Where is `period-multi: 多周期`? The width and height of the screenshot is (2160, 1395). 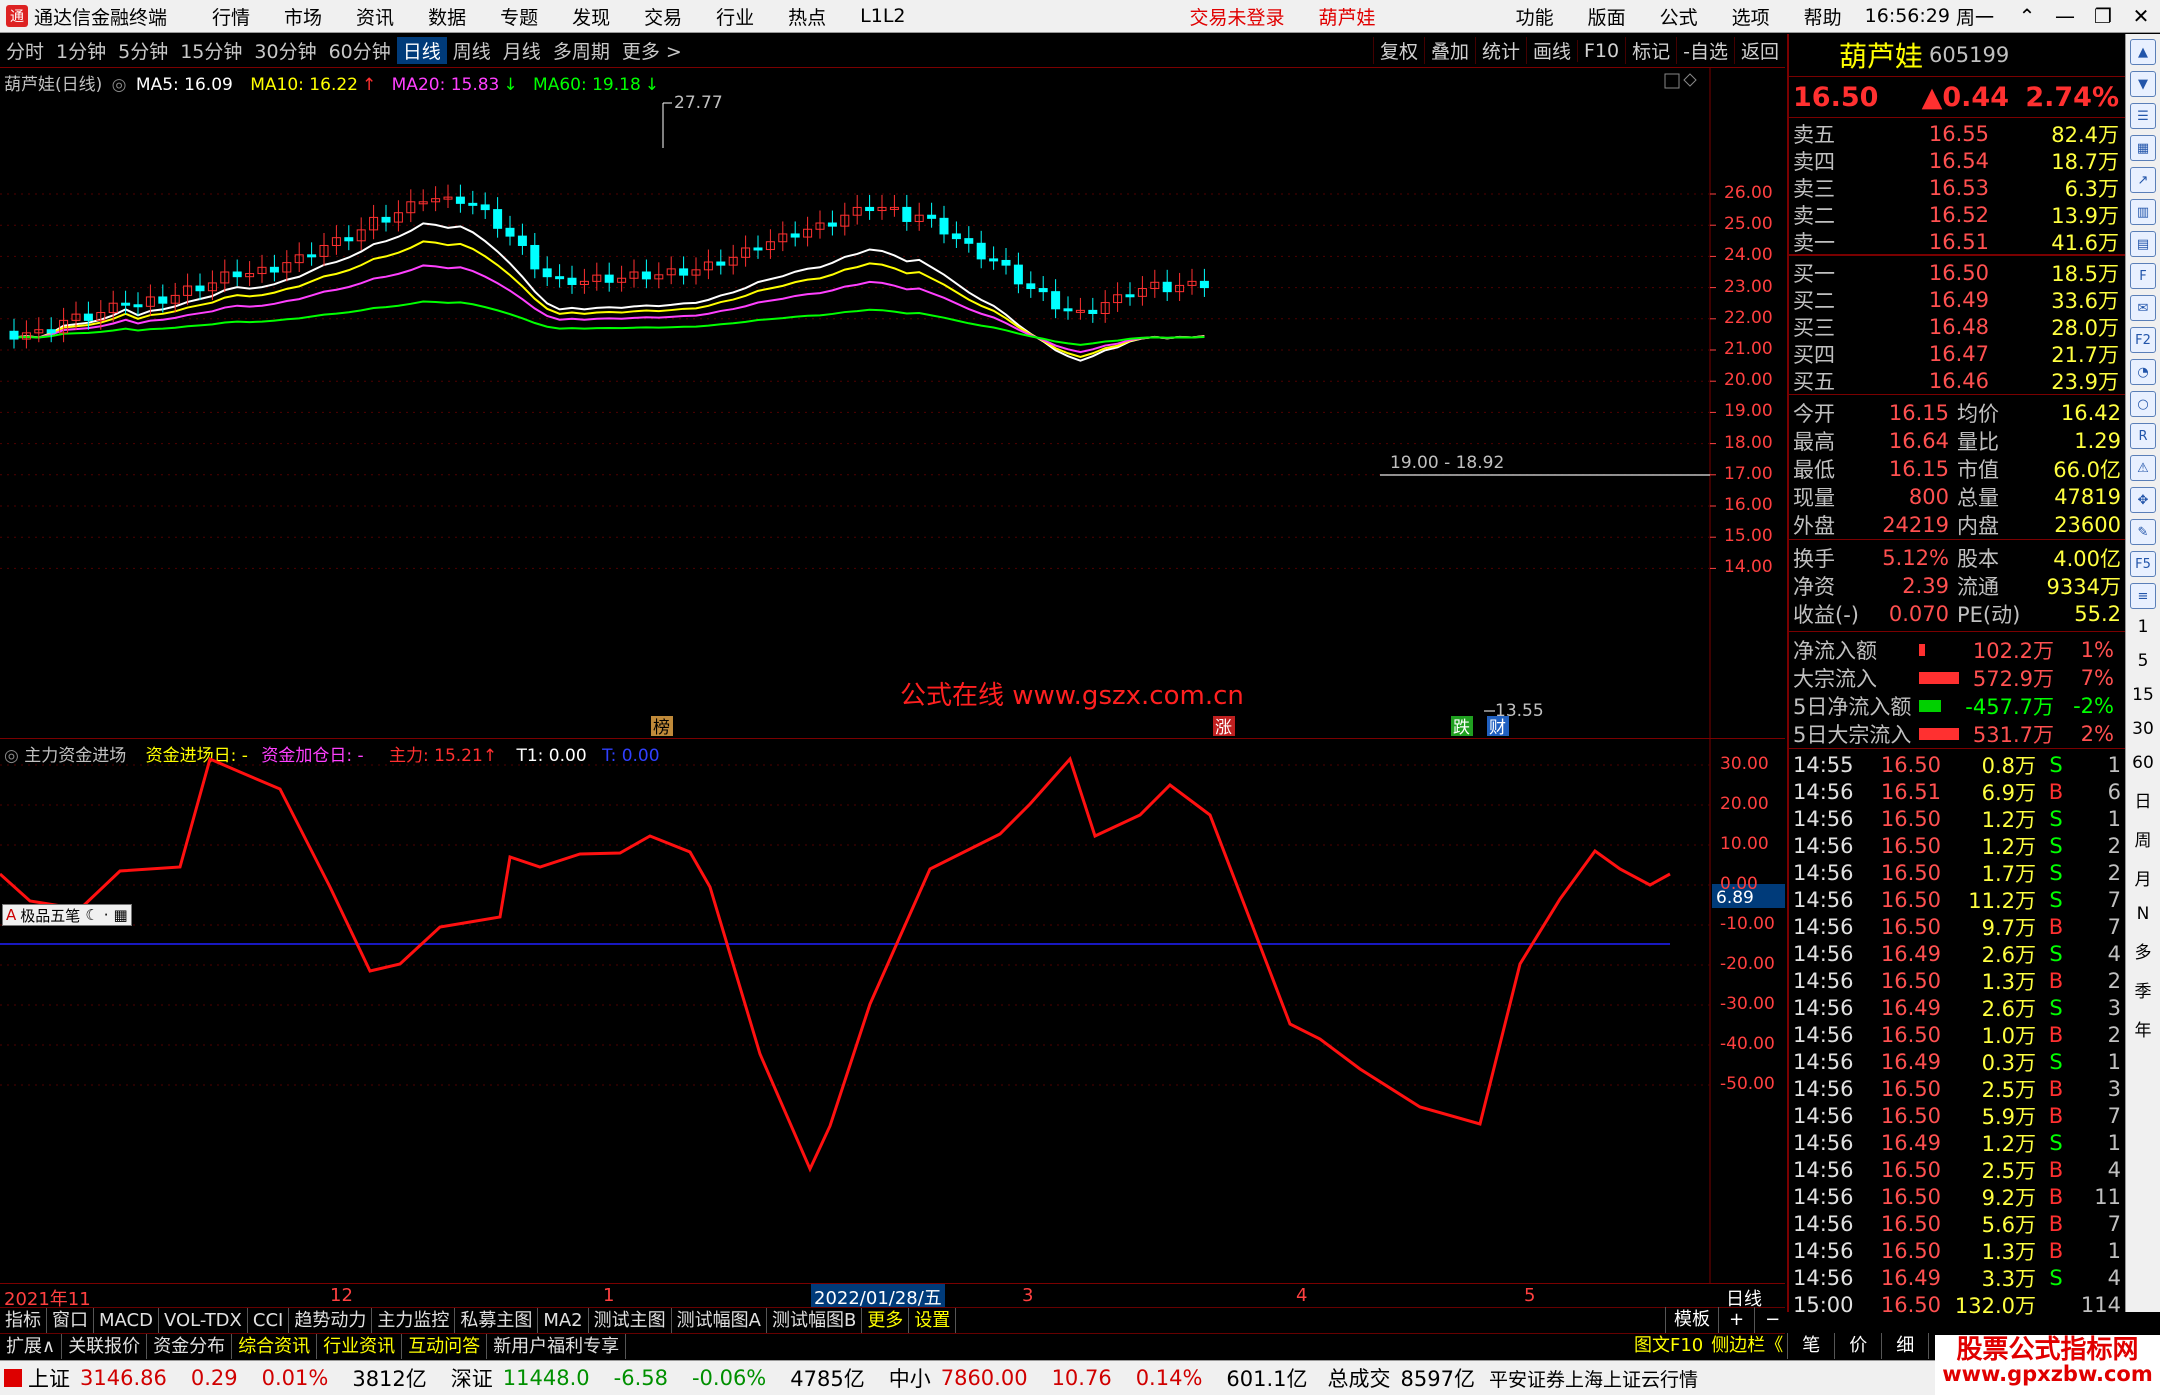
period-multi: 多周期 is located at coordinates (581, 50).